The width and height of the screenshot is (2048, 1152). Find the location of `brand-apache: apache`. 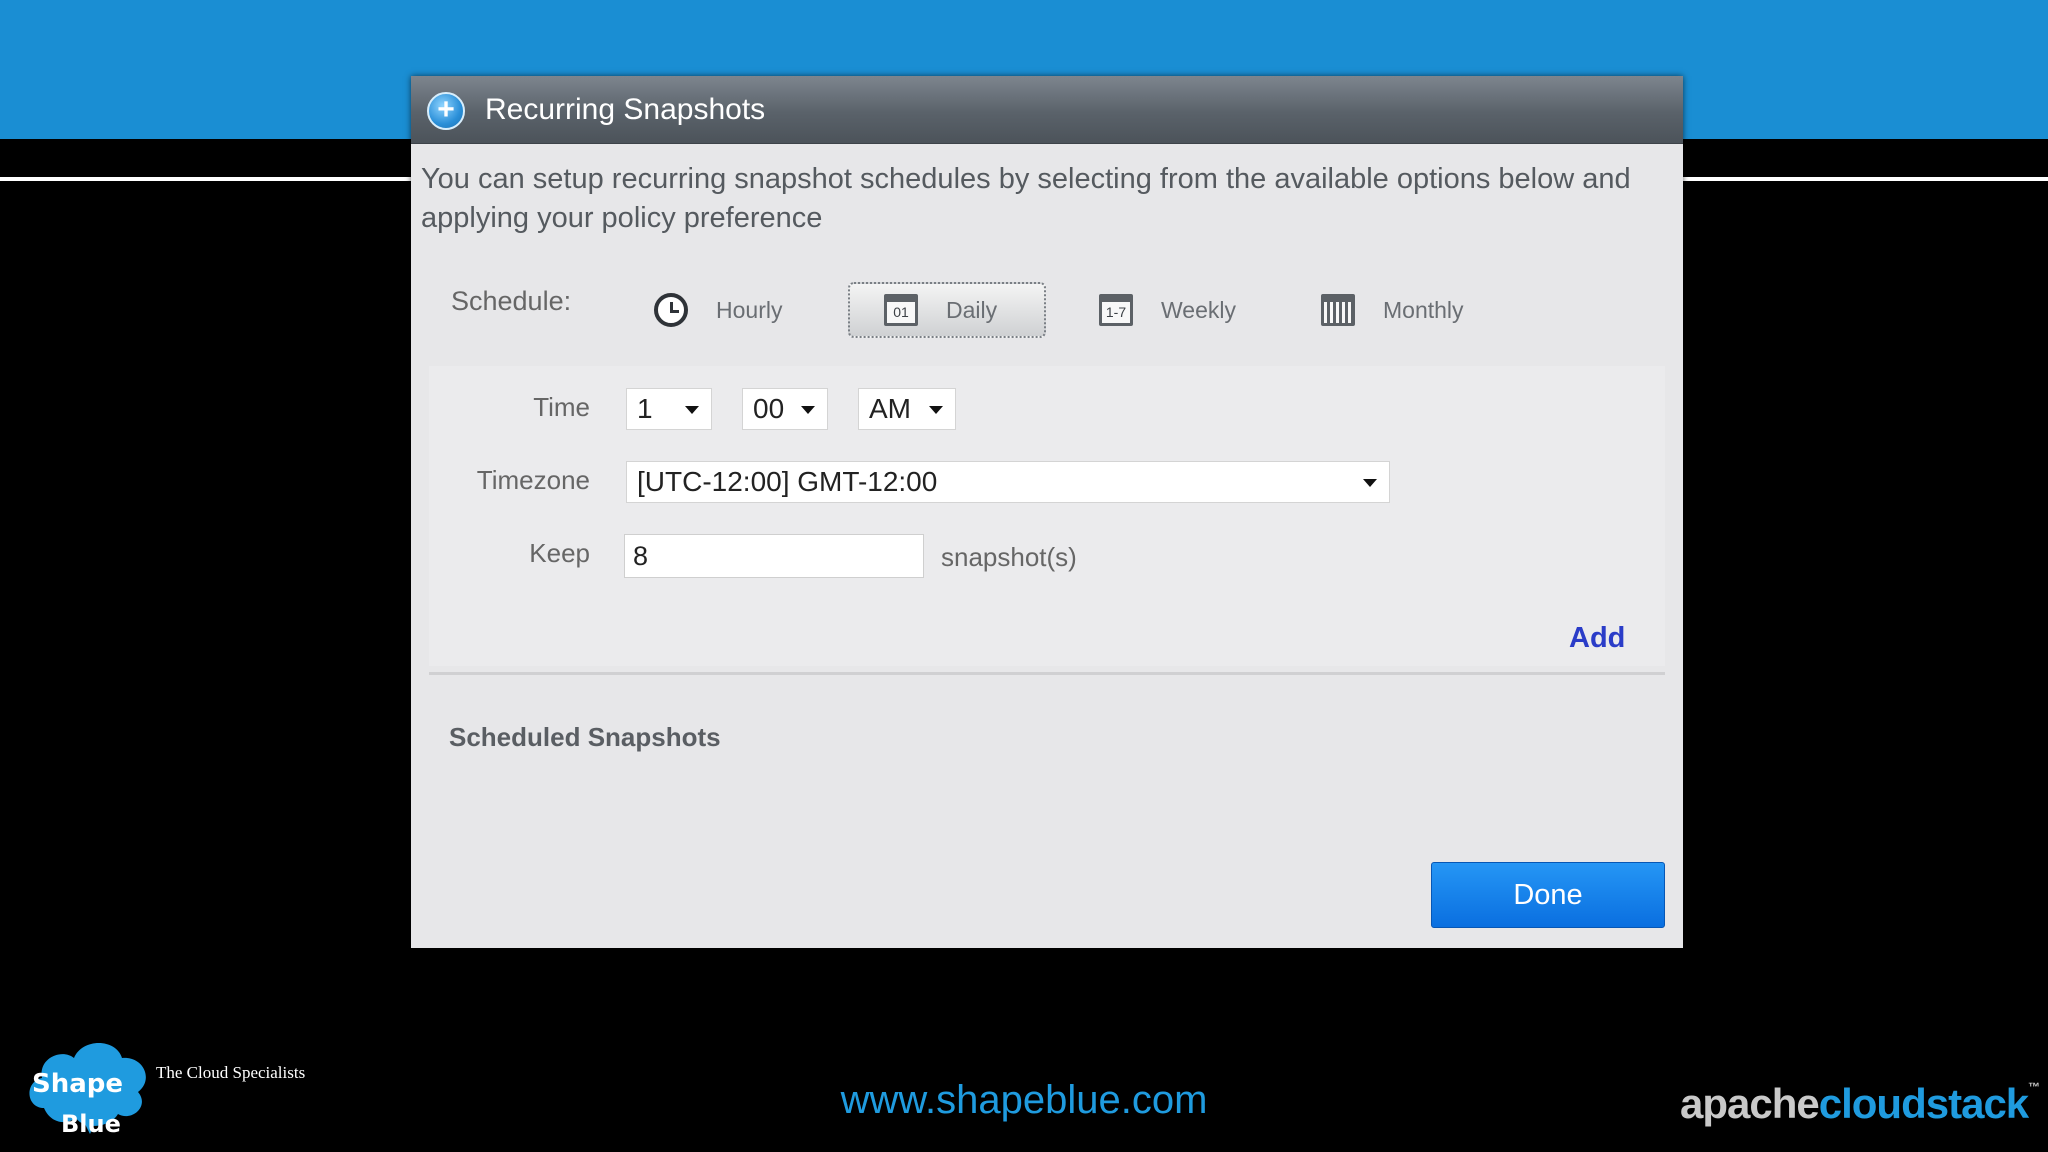

brand-apache: apache is located at coordinates (1750, 1103).